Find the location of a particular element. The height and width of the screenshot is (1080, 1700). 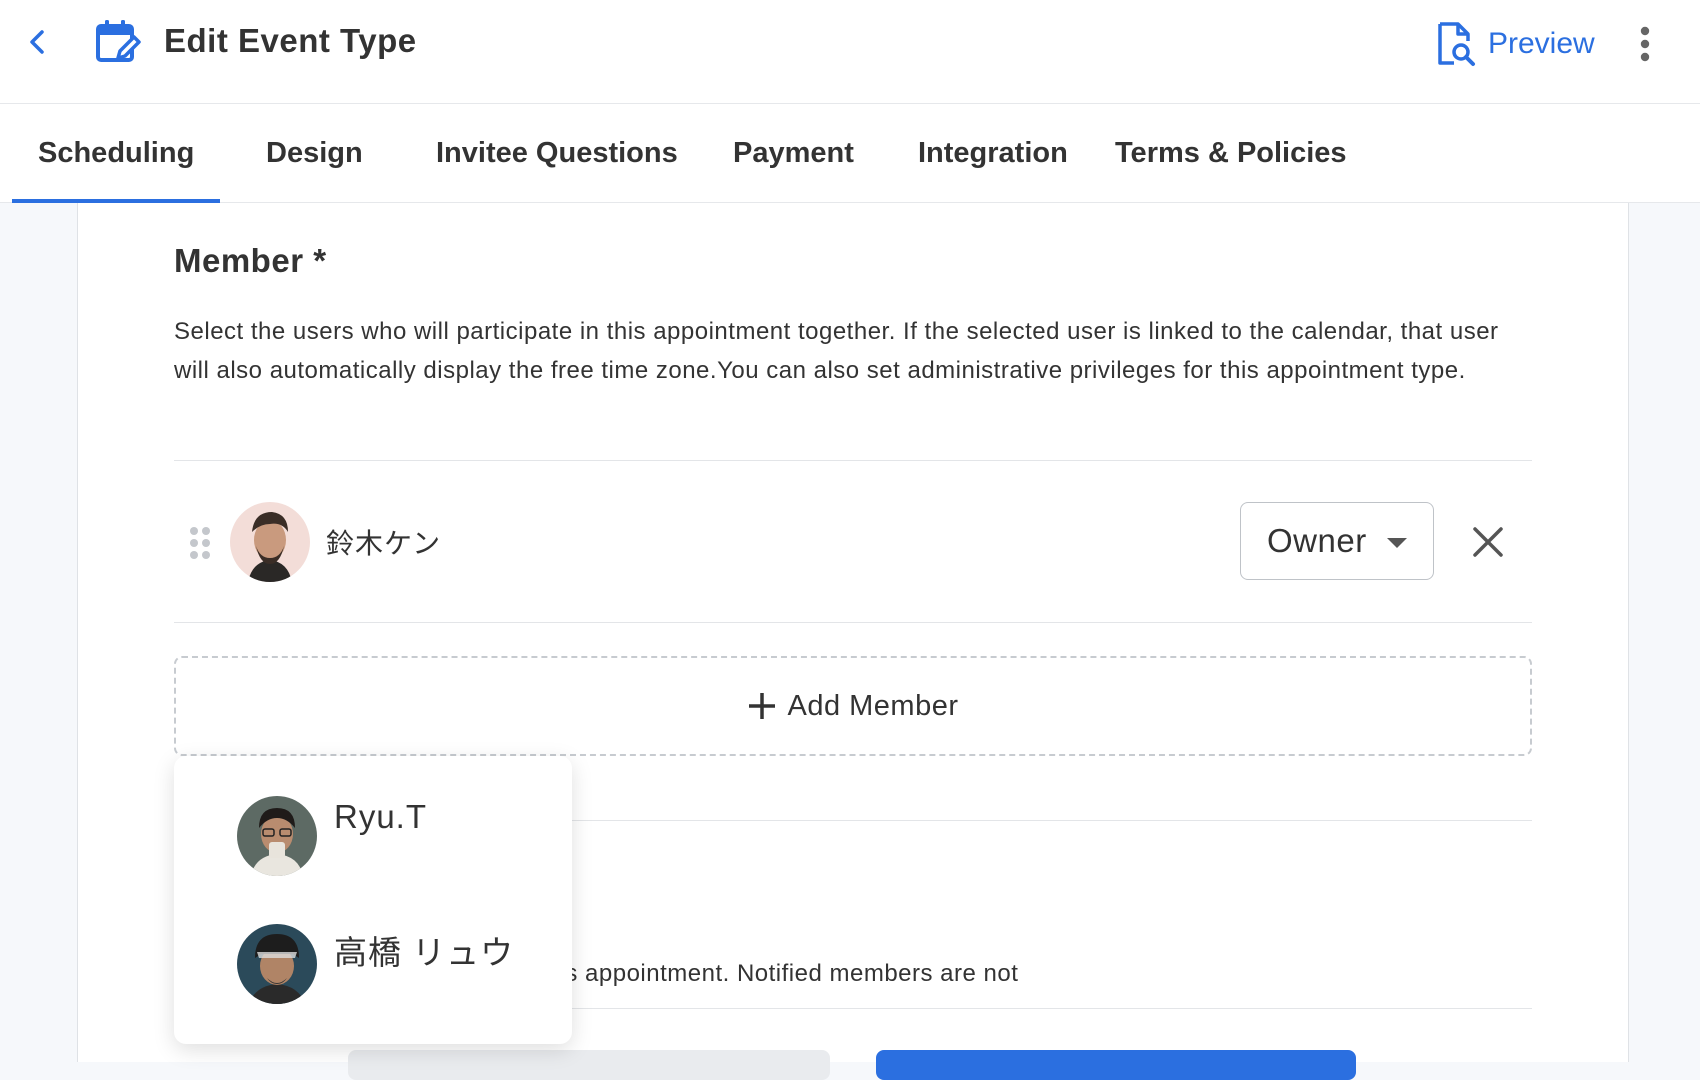

preview-label: Preview is located at coordinates (1541, 43).